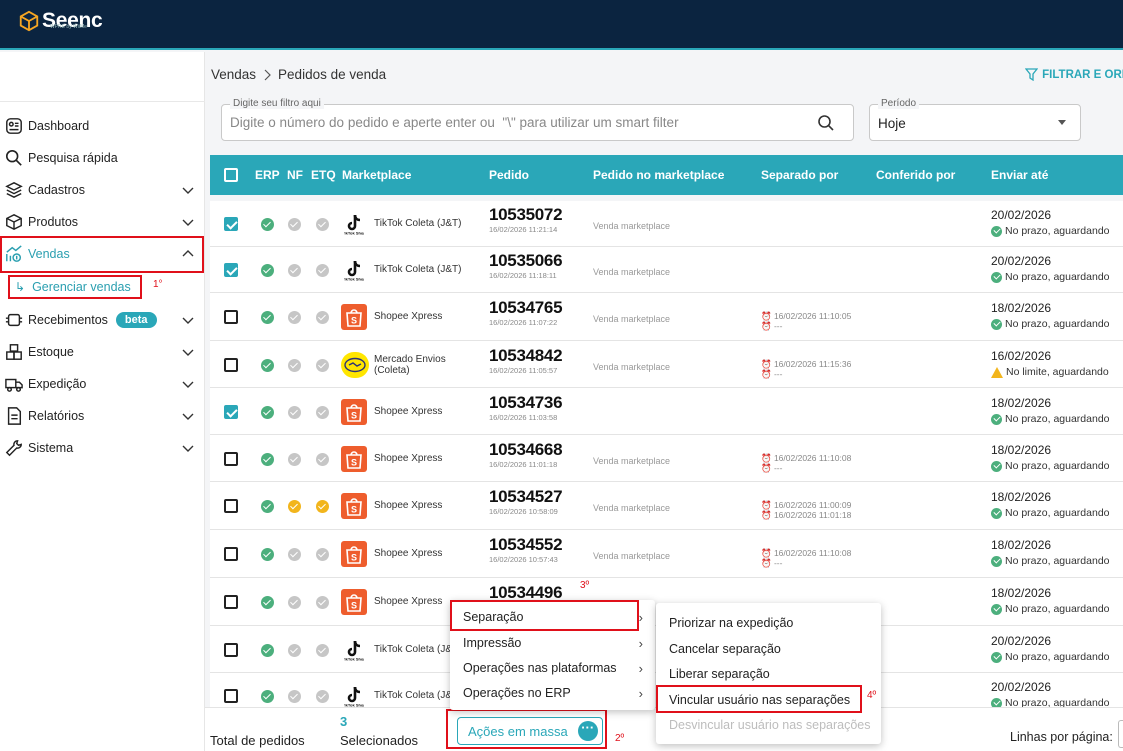 The image size is (1123, 751). What do you see at coordinates (526, 497) in the screenshot?
I see `order-number: 10534527` at bounding box center [526, 497].